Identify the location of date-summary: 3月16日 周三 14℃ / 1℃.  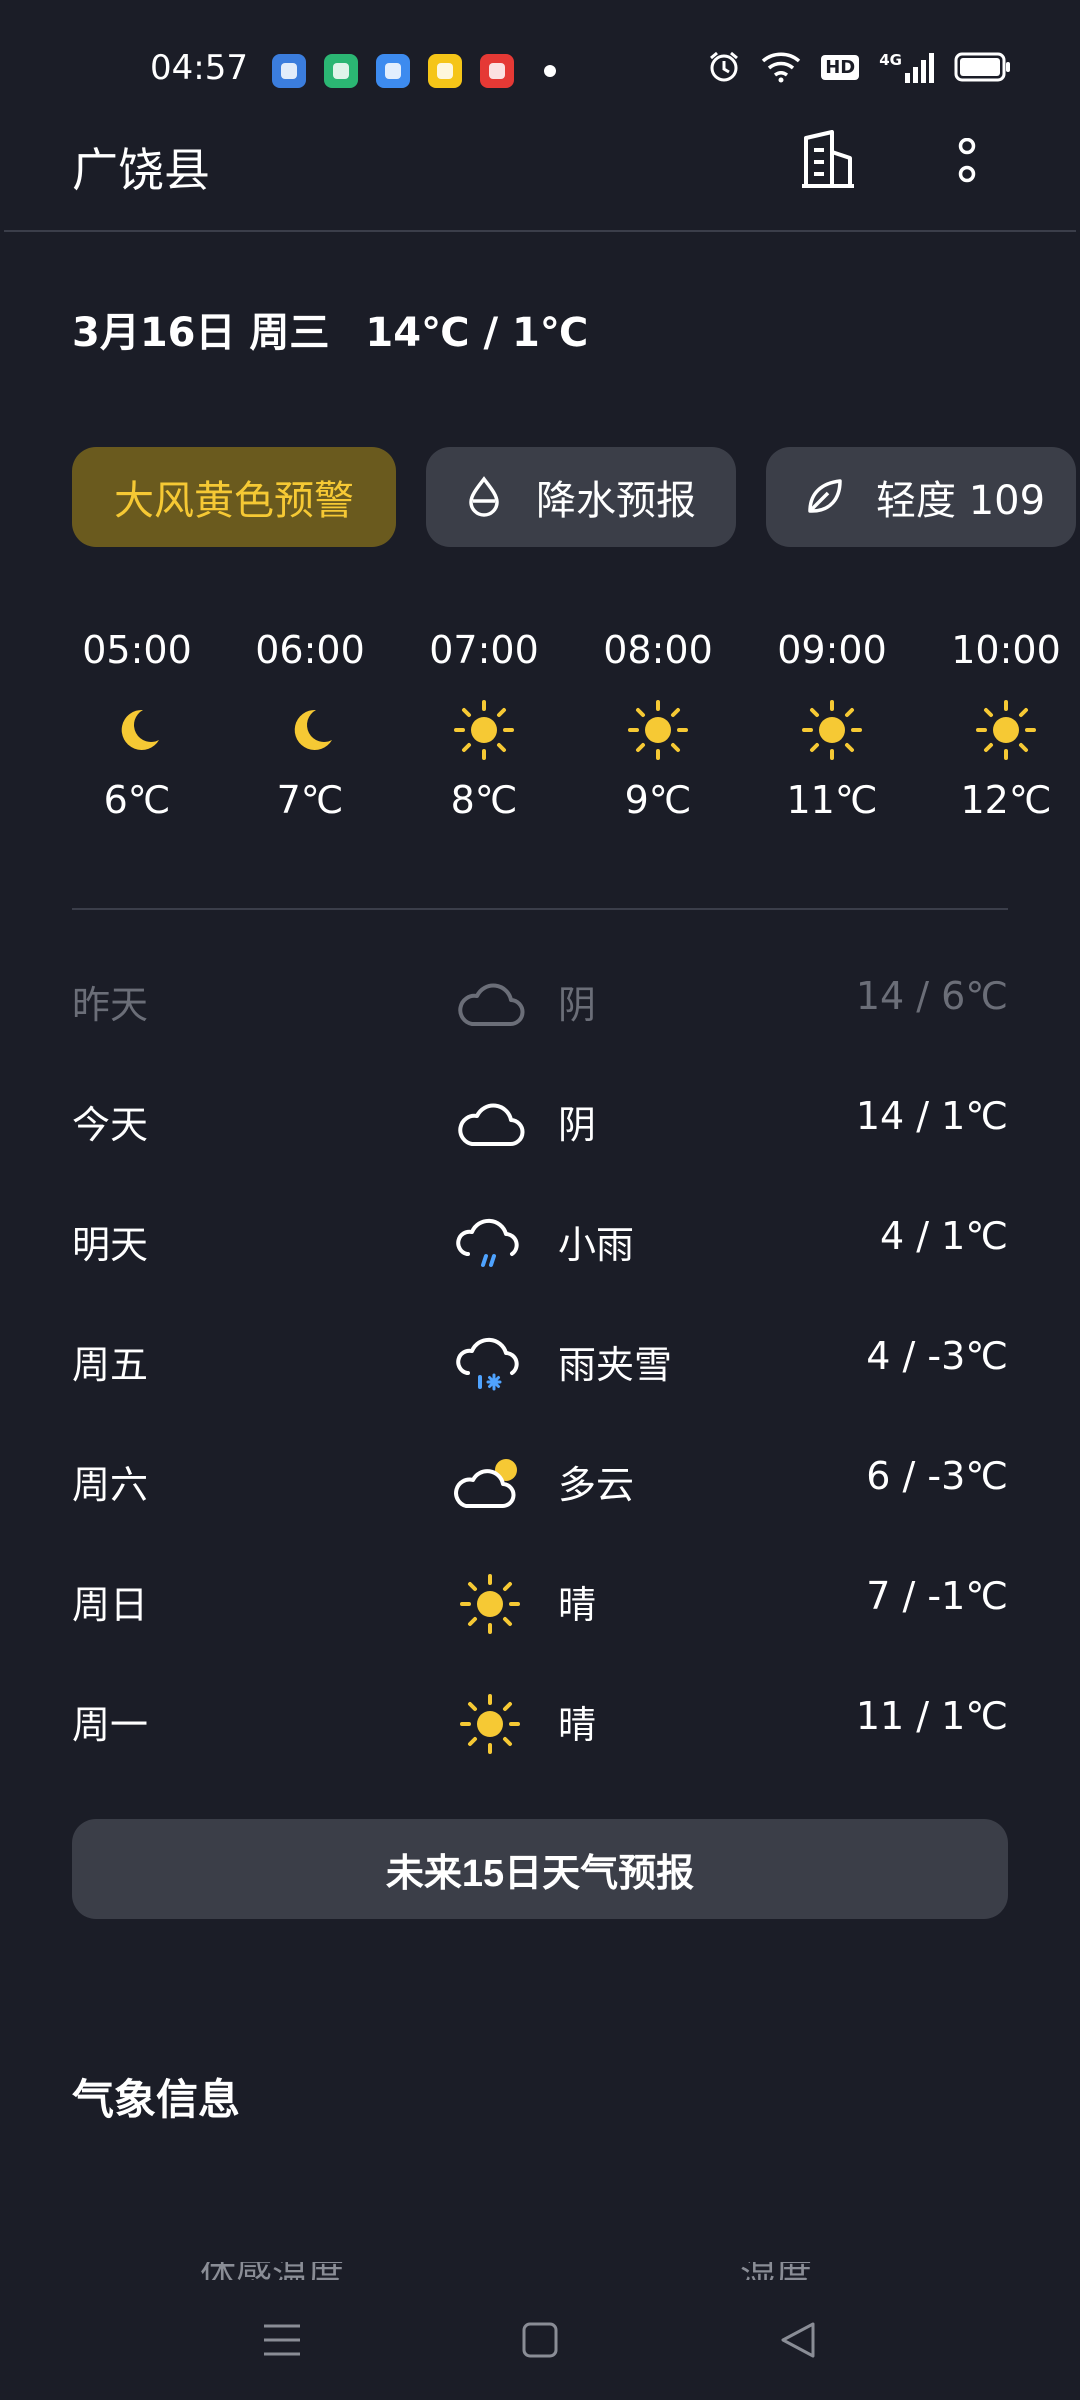
(348, 329).